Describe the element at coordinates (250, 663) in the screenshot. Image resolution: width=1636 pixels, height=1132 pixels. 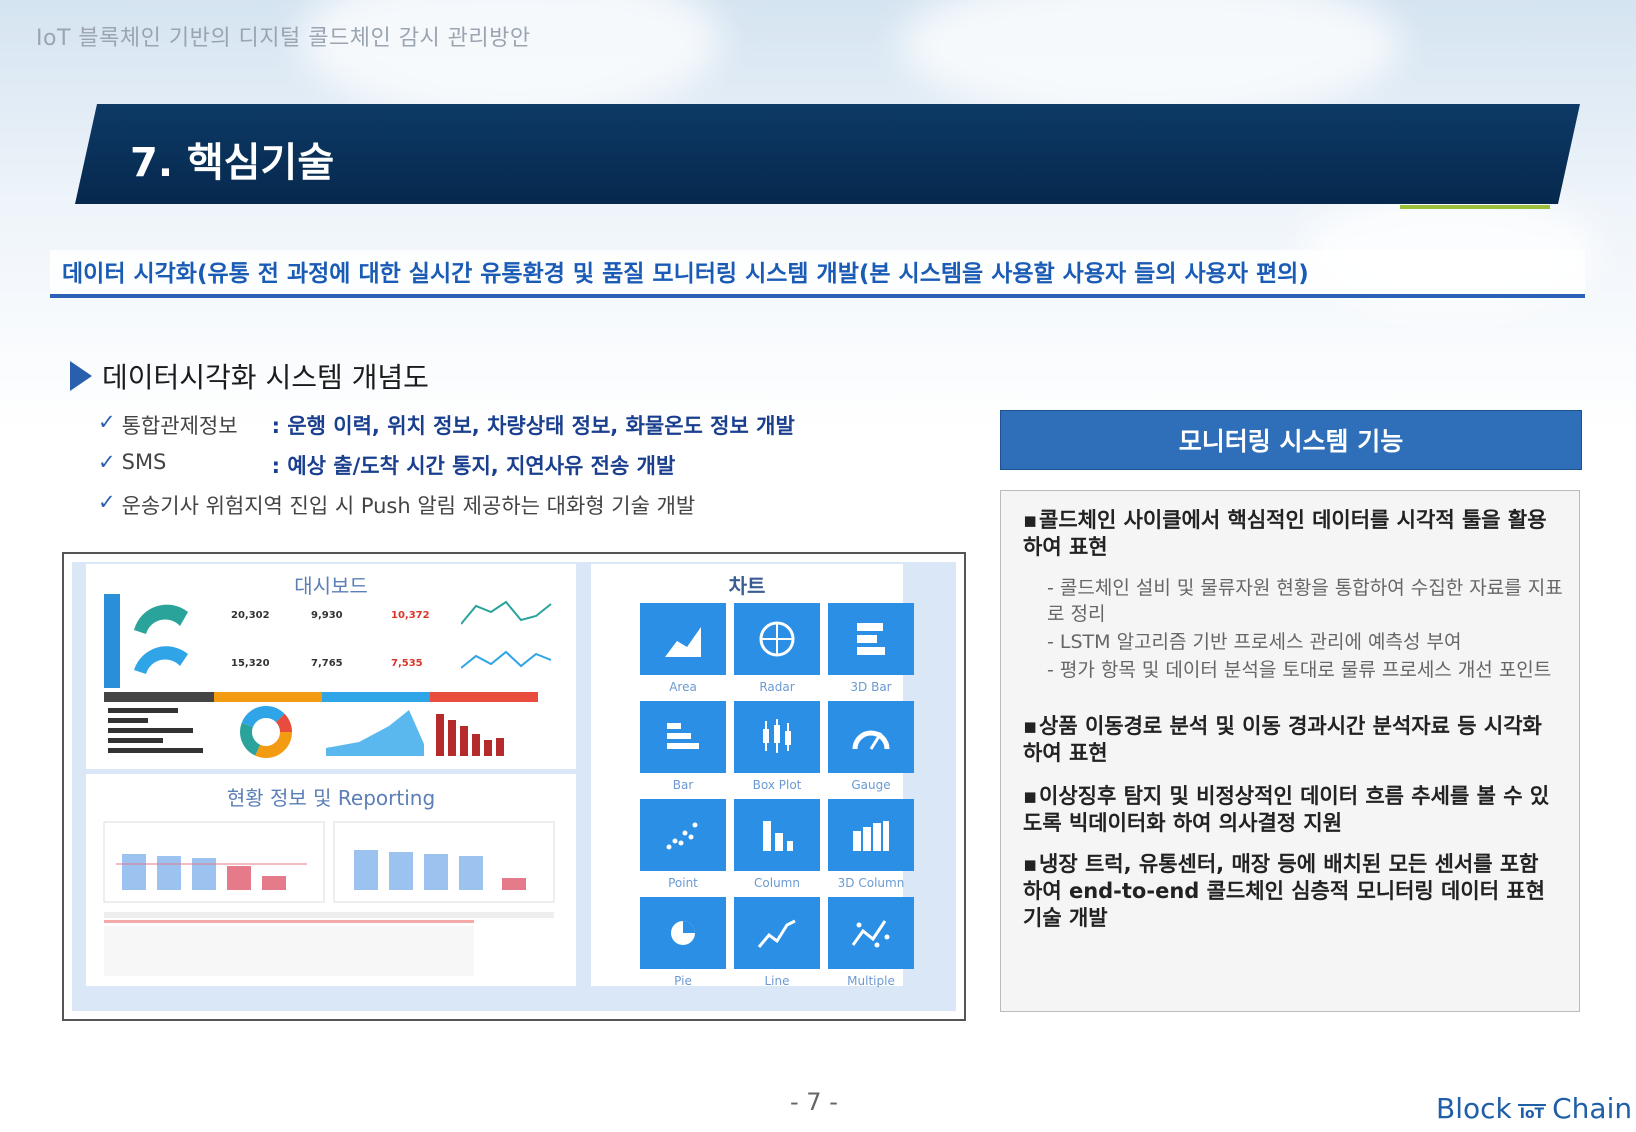
I see `kpi-value: 15,320` at that location.